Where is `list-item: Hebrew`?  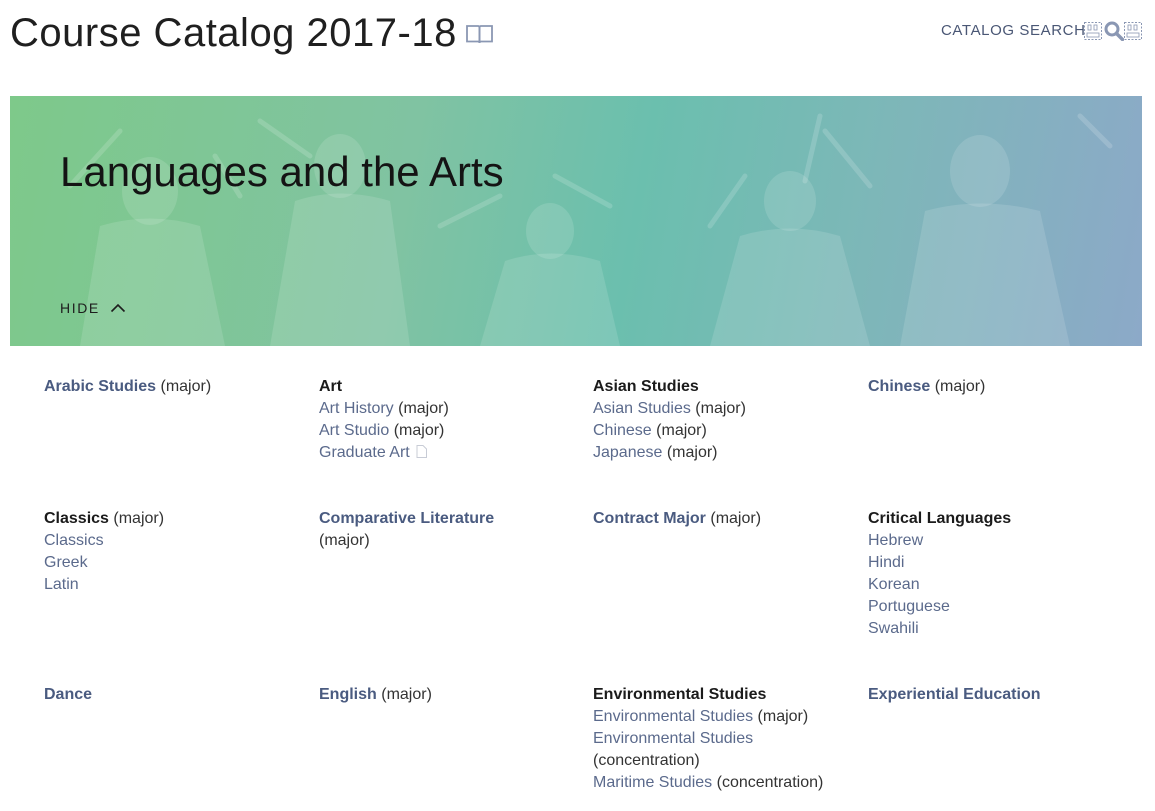 list-item: Hebrew is located at coordinates (998, 541).